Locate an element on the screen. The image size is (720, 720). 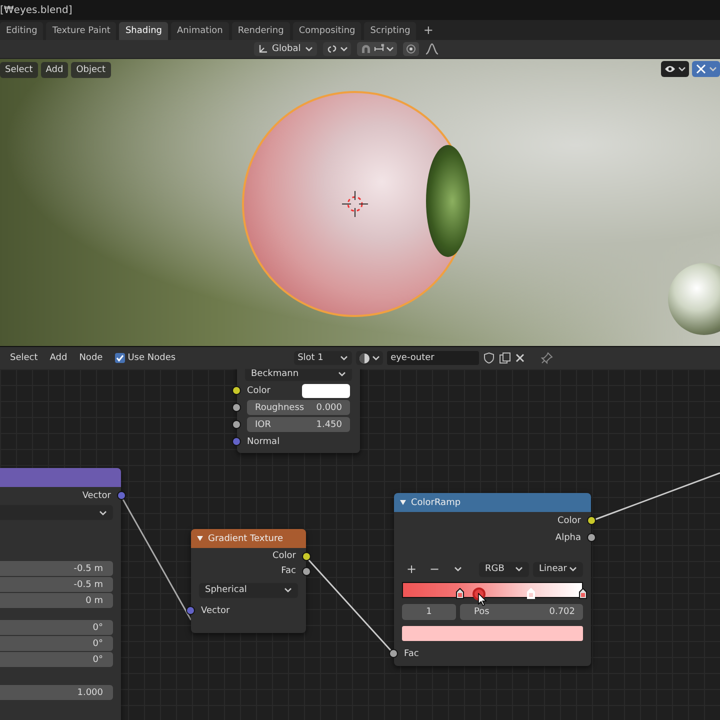
gizmo-button is located at coordinates (706, 69).